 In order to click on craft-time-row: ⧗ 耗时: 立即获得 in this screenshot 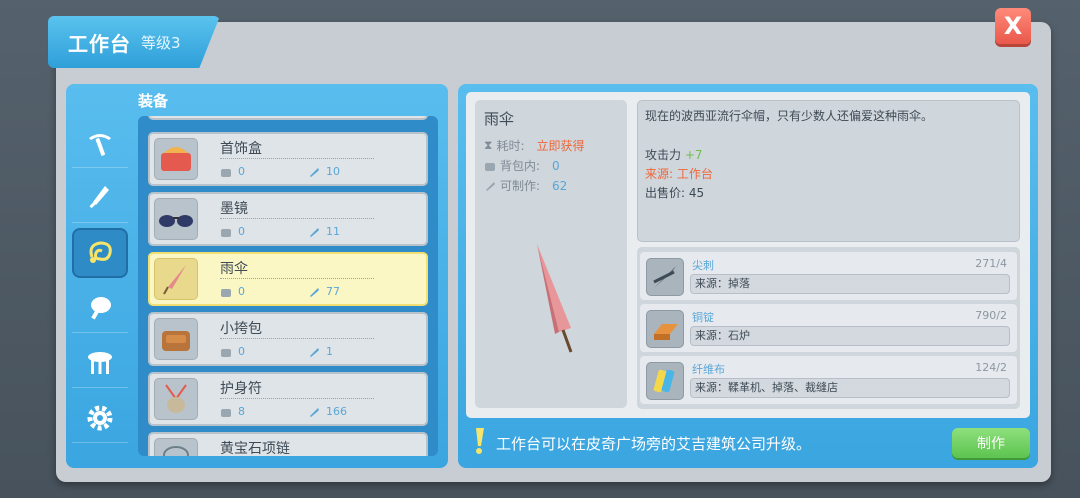, I will do `click(534, 145)`.